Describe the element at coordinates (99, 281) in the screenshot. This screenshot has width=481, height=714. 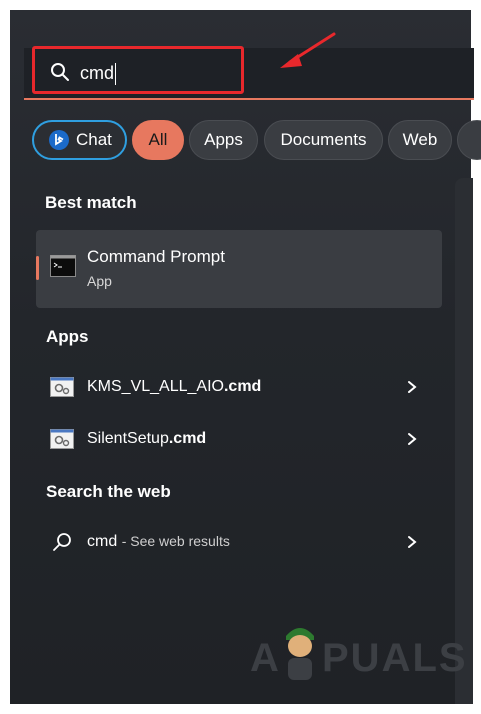
I see `best-match-type: App` at that location.